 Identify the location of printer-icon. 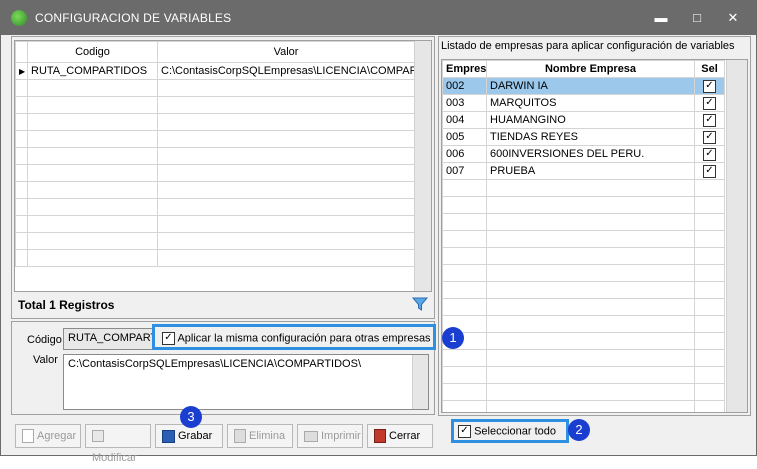
(311, 436).